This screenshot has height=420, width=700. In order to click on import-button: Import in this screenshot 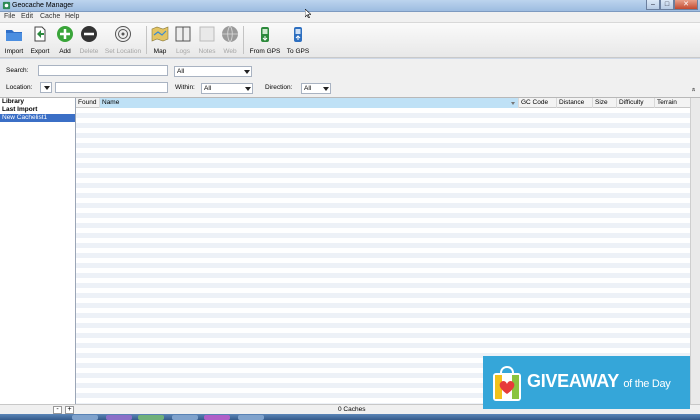, I will do `click(14, 40)`.